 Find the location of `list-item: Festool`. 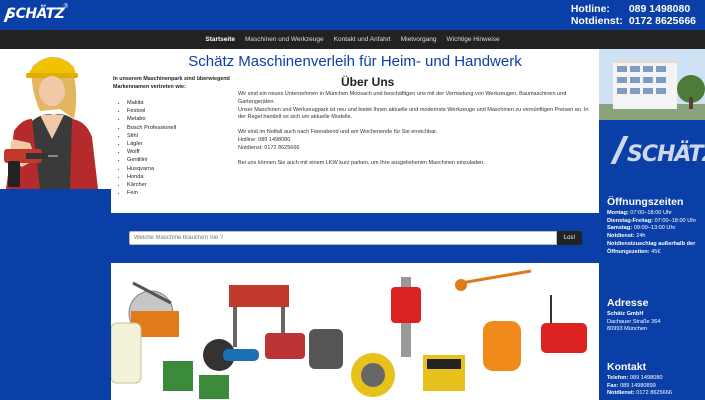

list-item: Festool is located at coordinates (151, 111).